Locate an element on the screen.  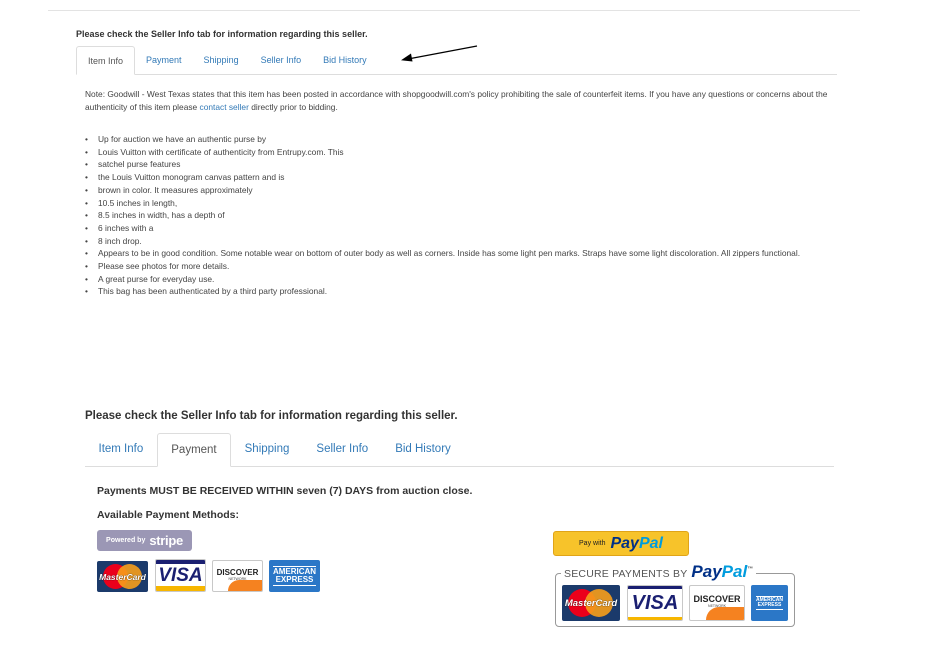
discover-label: DISCOVER is located at coordinates (237, 572).